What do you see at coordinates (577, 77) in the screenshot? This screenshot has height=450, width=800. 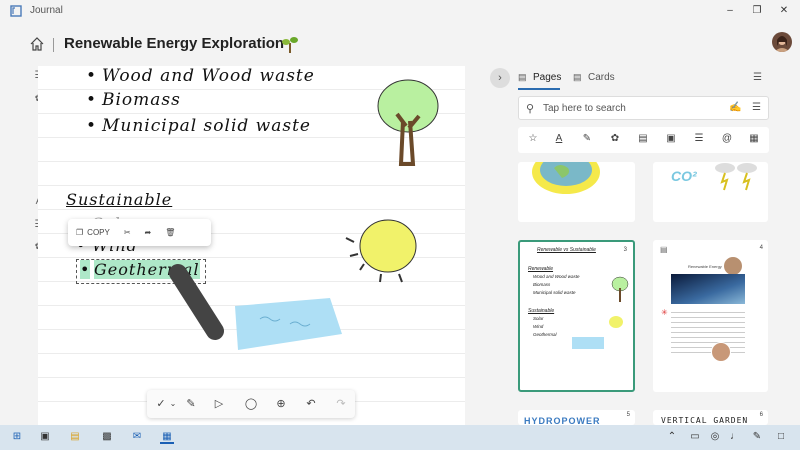 I see `cards-tab-icon: ▤` at bounding box center [577, 77].